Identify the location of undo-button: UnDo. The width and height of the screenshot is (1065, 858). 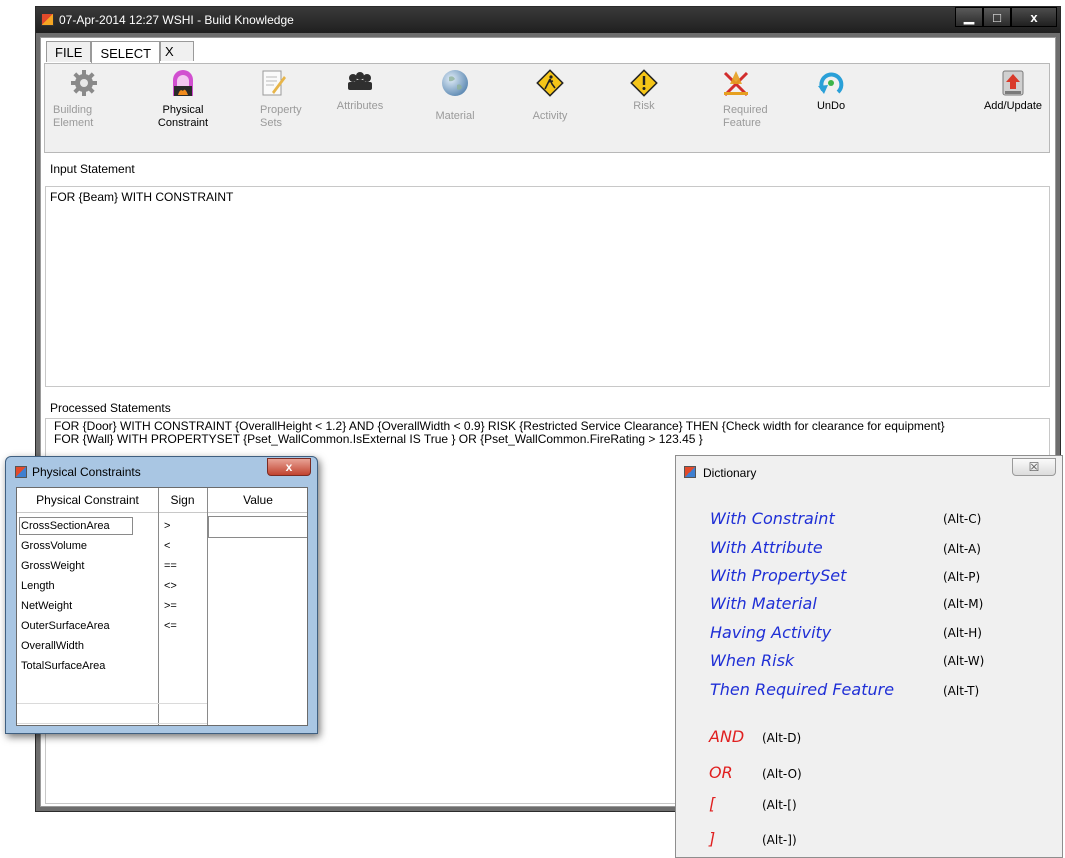
(831, 90).